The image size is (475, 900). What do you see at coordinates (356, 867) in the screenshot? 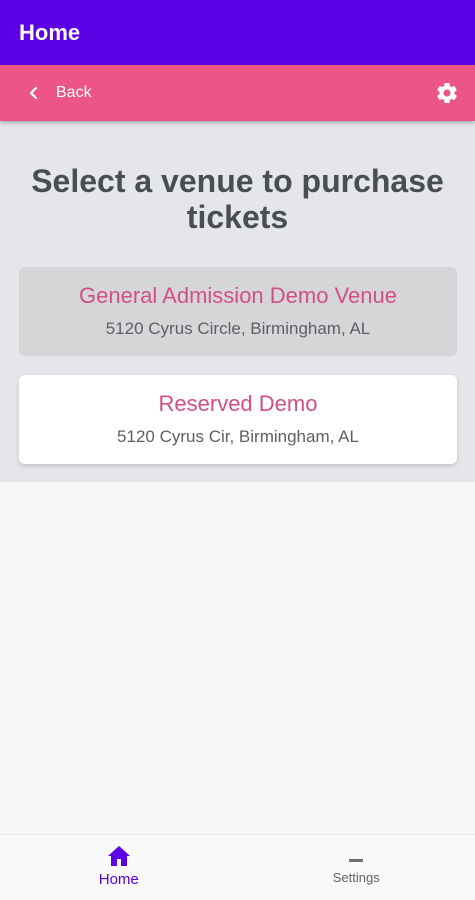
I see `nav-settings: Settings` at bounding box center [356, 867].